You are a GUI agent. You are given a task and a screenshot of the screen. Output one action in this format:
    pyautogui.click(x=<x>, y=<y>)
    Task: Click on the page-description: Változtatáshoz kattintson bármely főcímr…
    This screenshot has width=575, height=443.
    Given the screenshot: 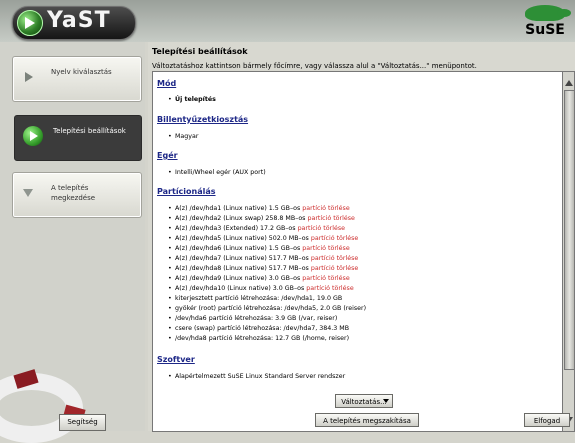 What is the action you would take?
    pyautogui.click(x=314, y=66)
    